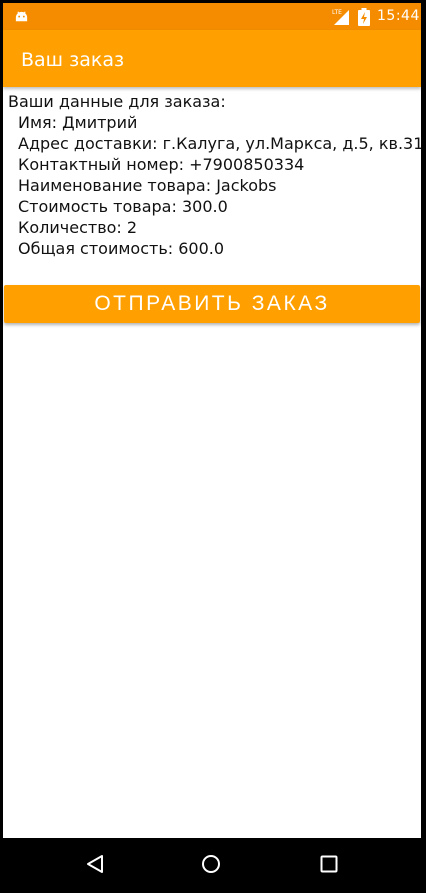 The height and width of the screenshot is (893, 426). I want to click on navigation-bar, so click(212, 864).